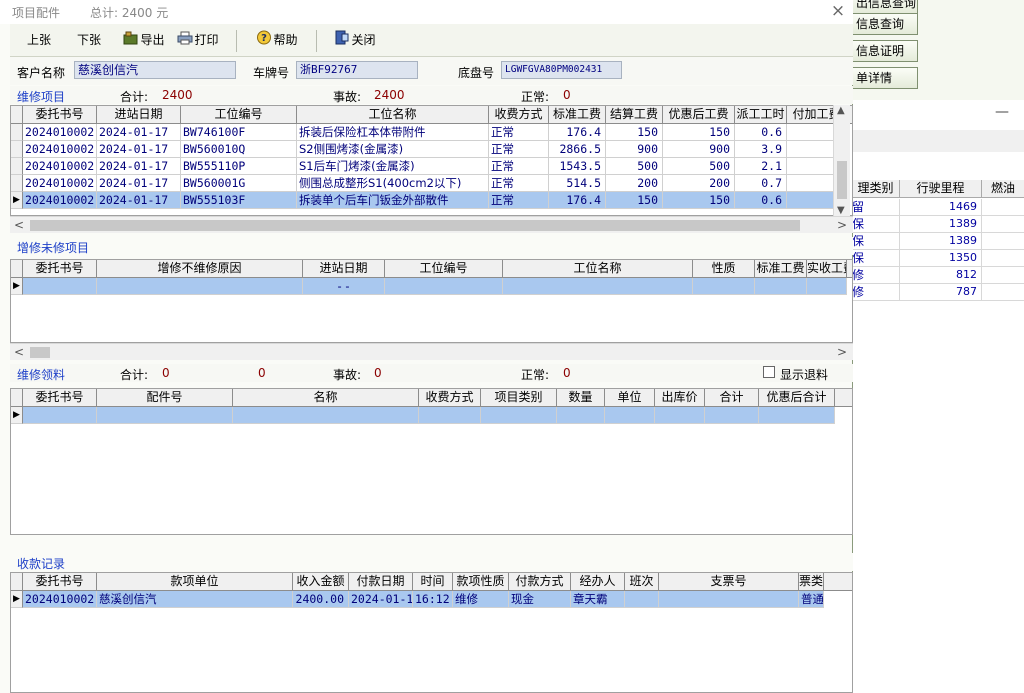  I want to click on background-button-query-out: 出信息查询, so click(885, 7).